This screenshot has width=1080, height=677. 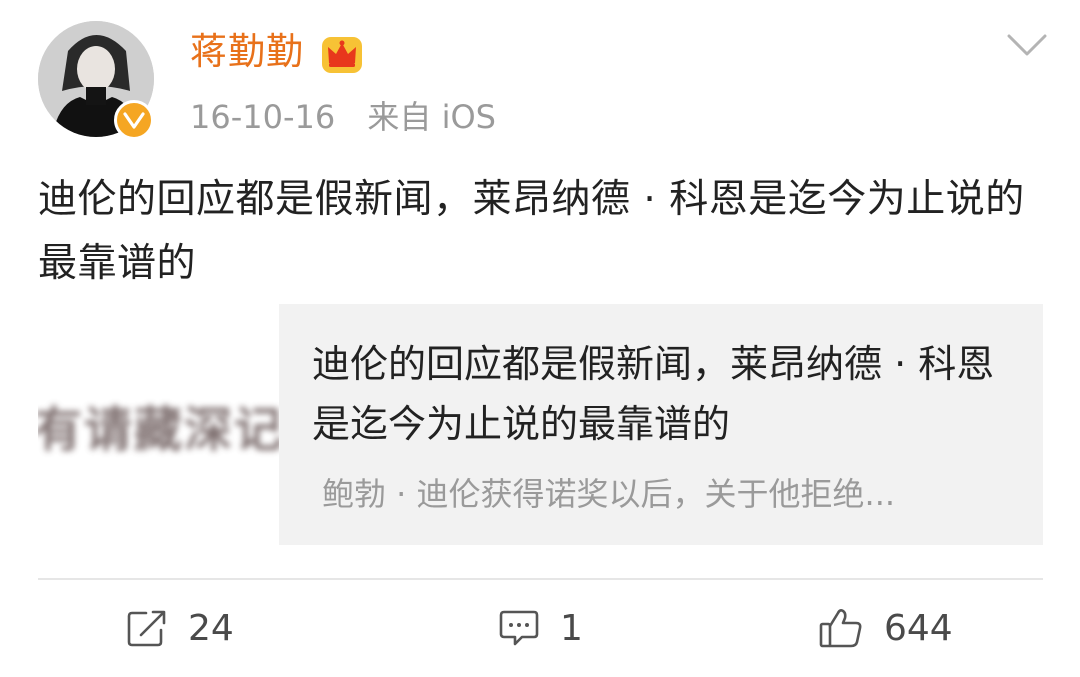 What do you see at coordinates (247, 52) in the screenshot?
I see `username-link: 蒋勤勤` at bounding box center [247, 52].